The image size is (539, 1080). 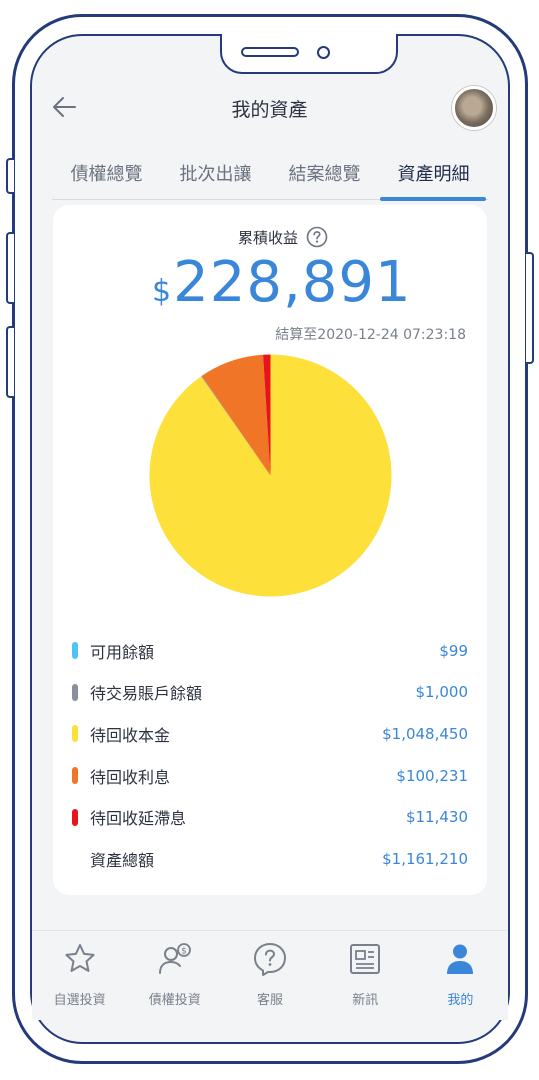 What do you see at coordinates (106, 177) in the screenshot?
I see `tab-claims-overview: 債權總覽` at bounding box center [106, 177].